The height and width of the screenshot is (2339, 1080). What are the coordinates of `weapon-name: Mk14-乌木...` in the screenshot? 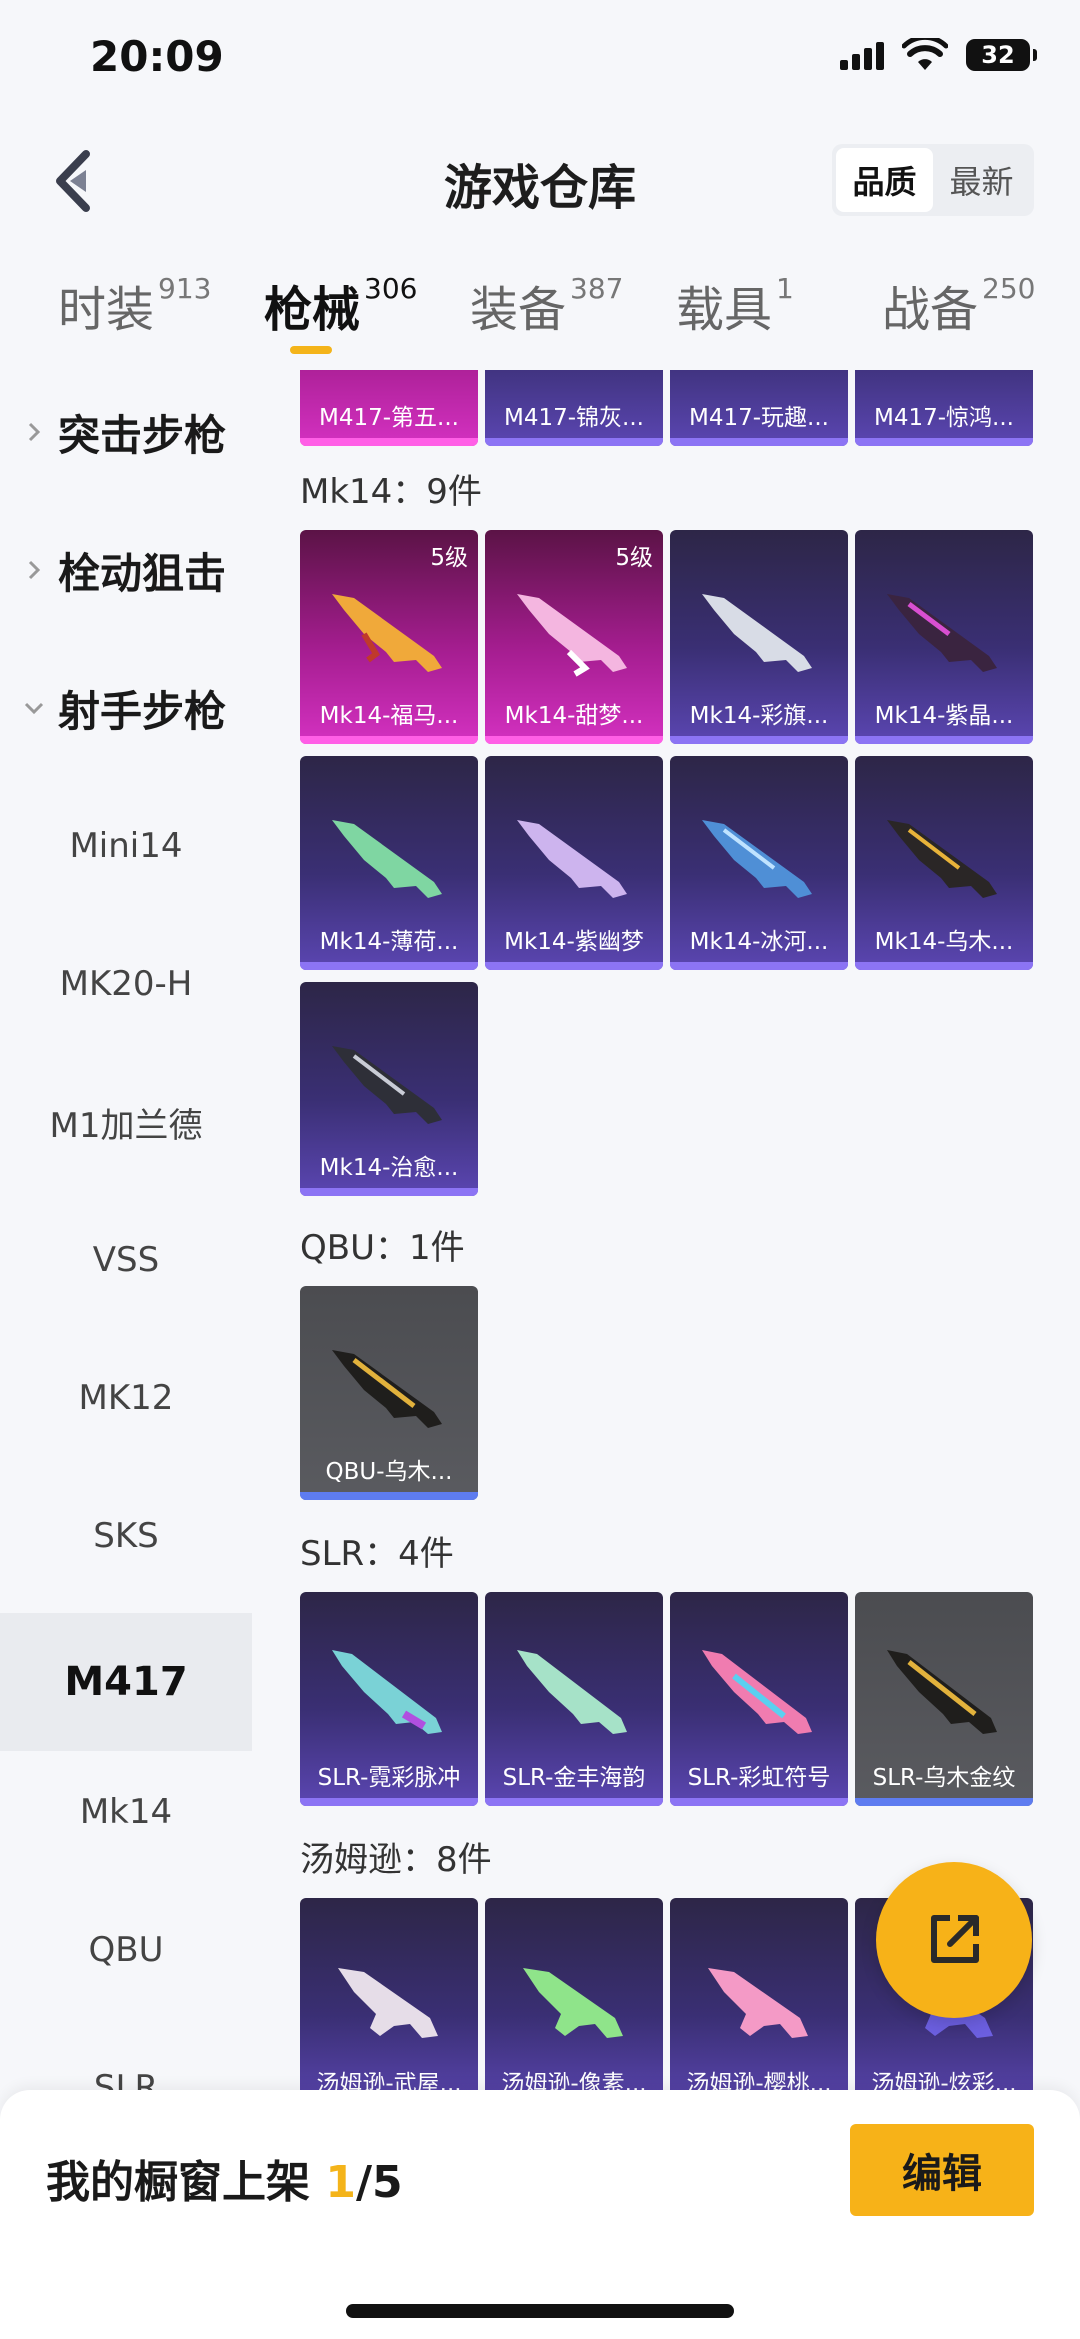 It's located at (944, 942).